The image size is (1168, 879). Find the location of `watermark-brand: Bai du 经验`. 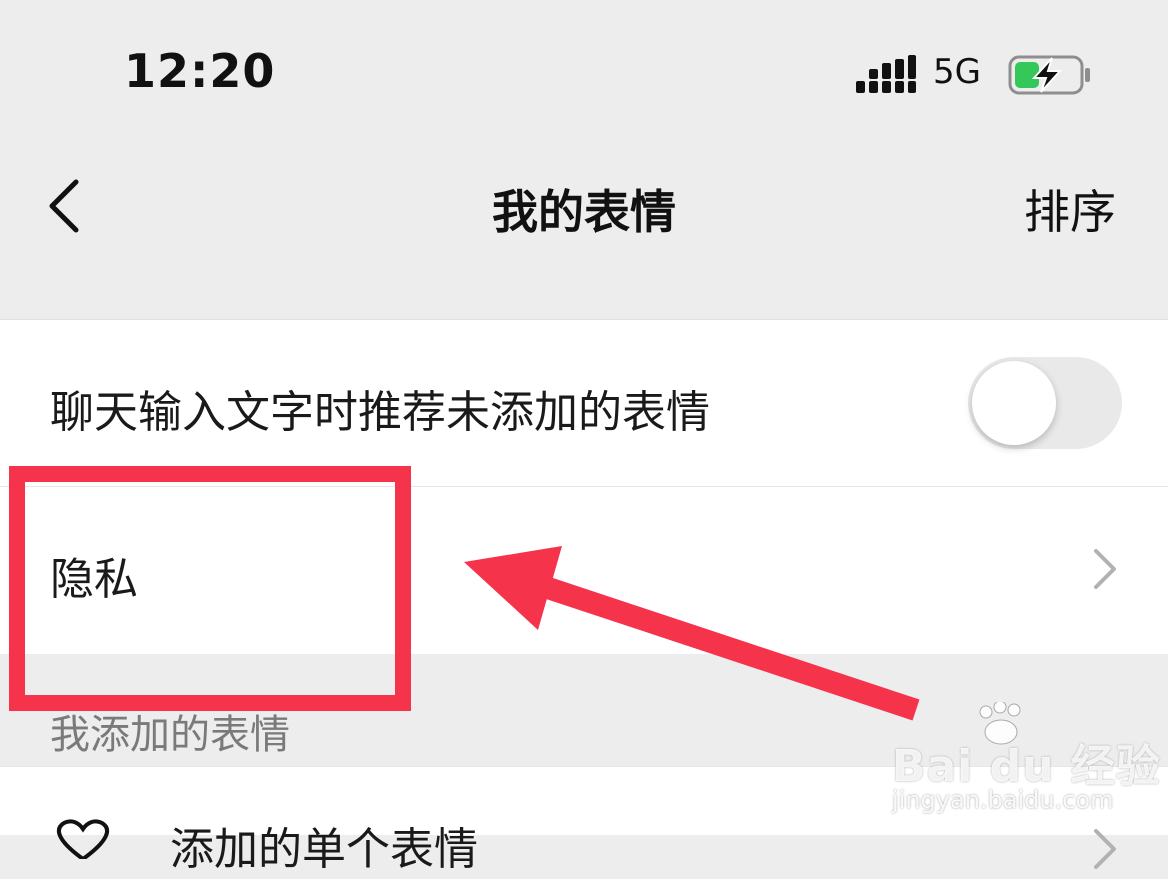

watermark-brand: Bai du 经验 is located at coordinates (1026, 766).